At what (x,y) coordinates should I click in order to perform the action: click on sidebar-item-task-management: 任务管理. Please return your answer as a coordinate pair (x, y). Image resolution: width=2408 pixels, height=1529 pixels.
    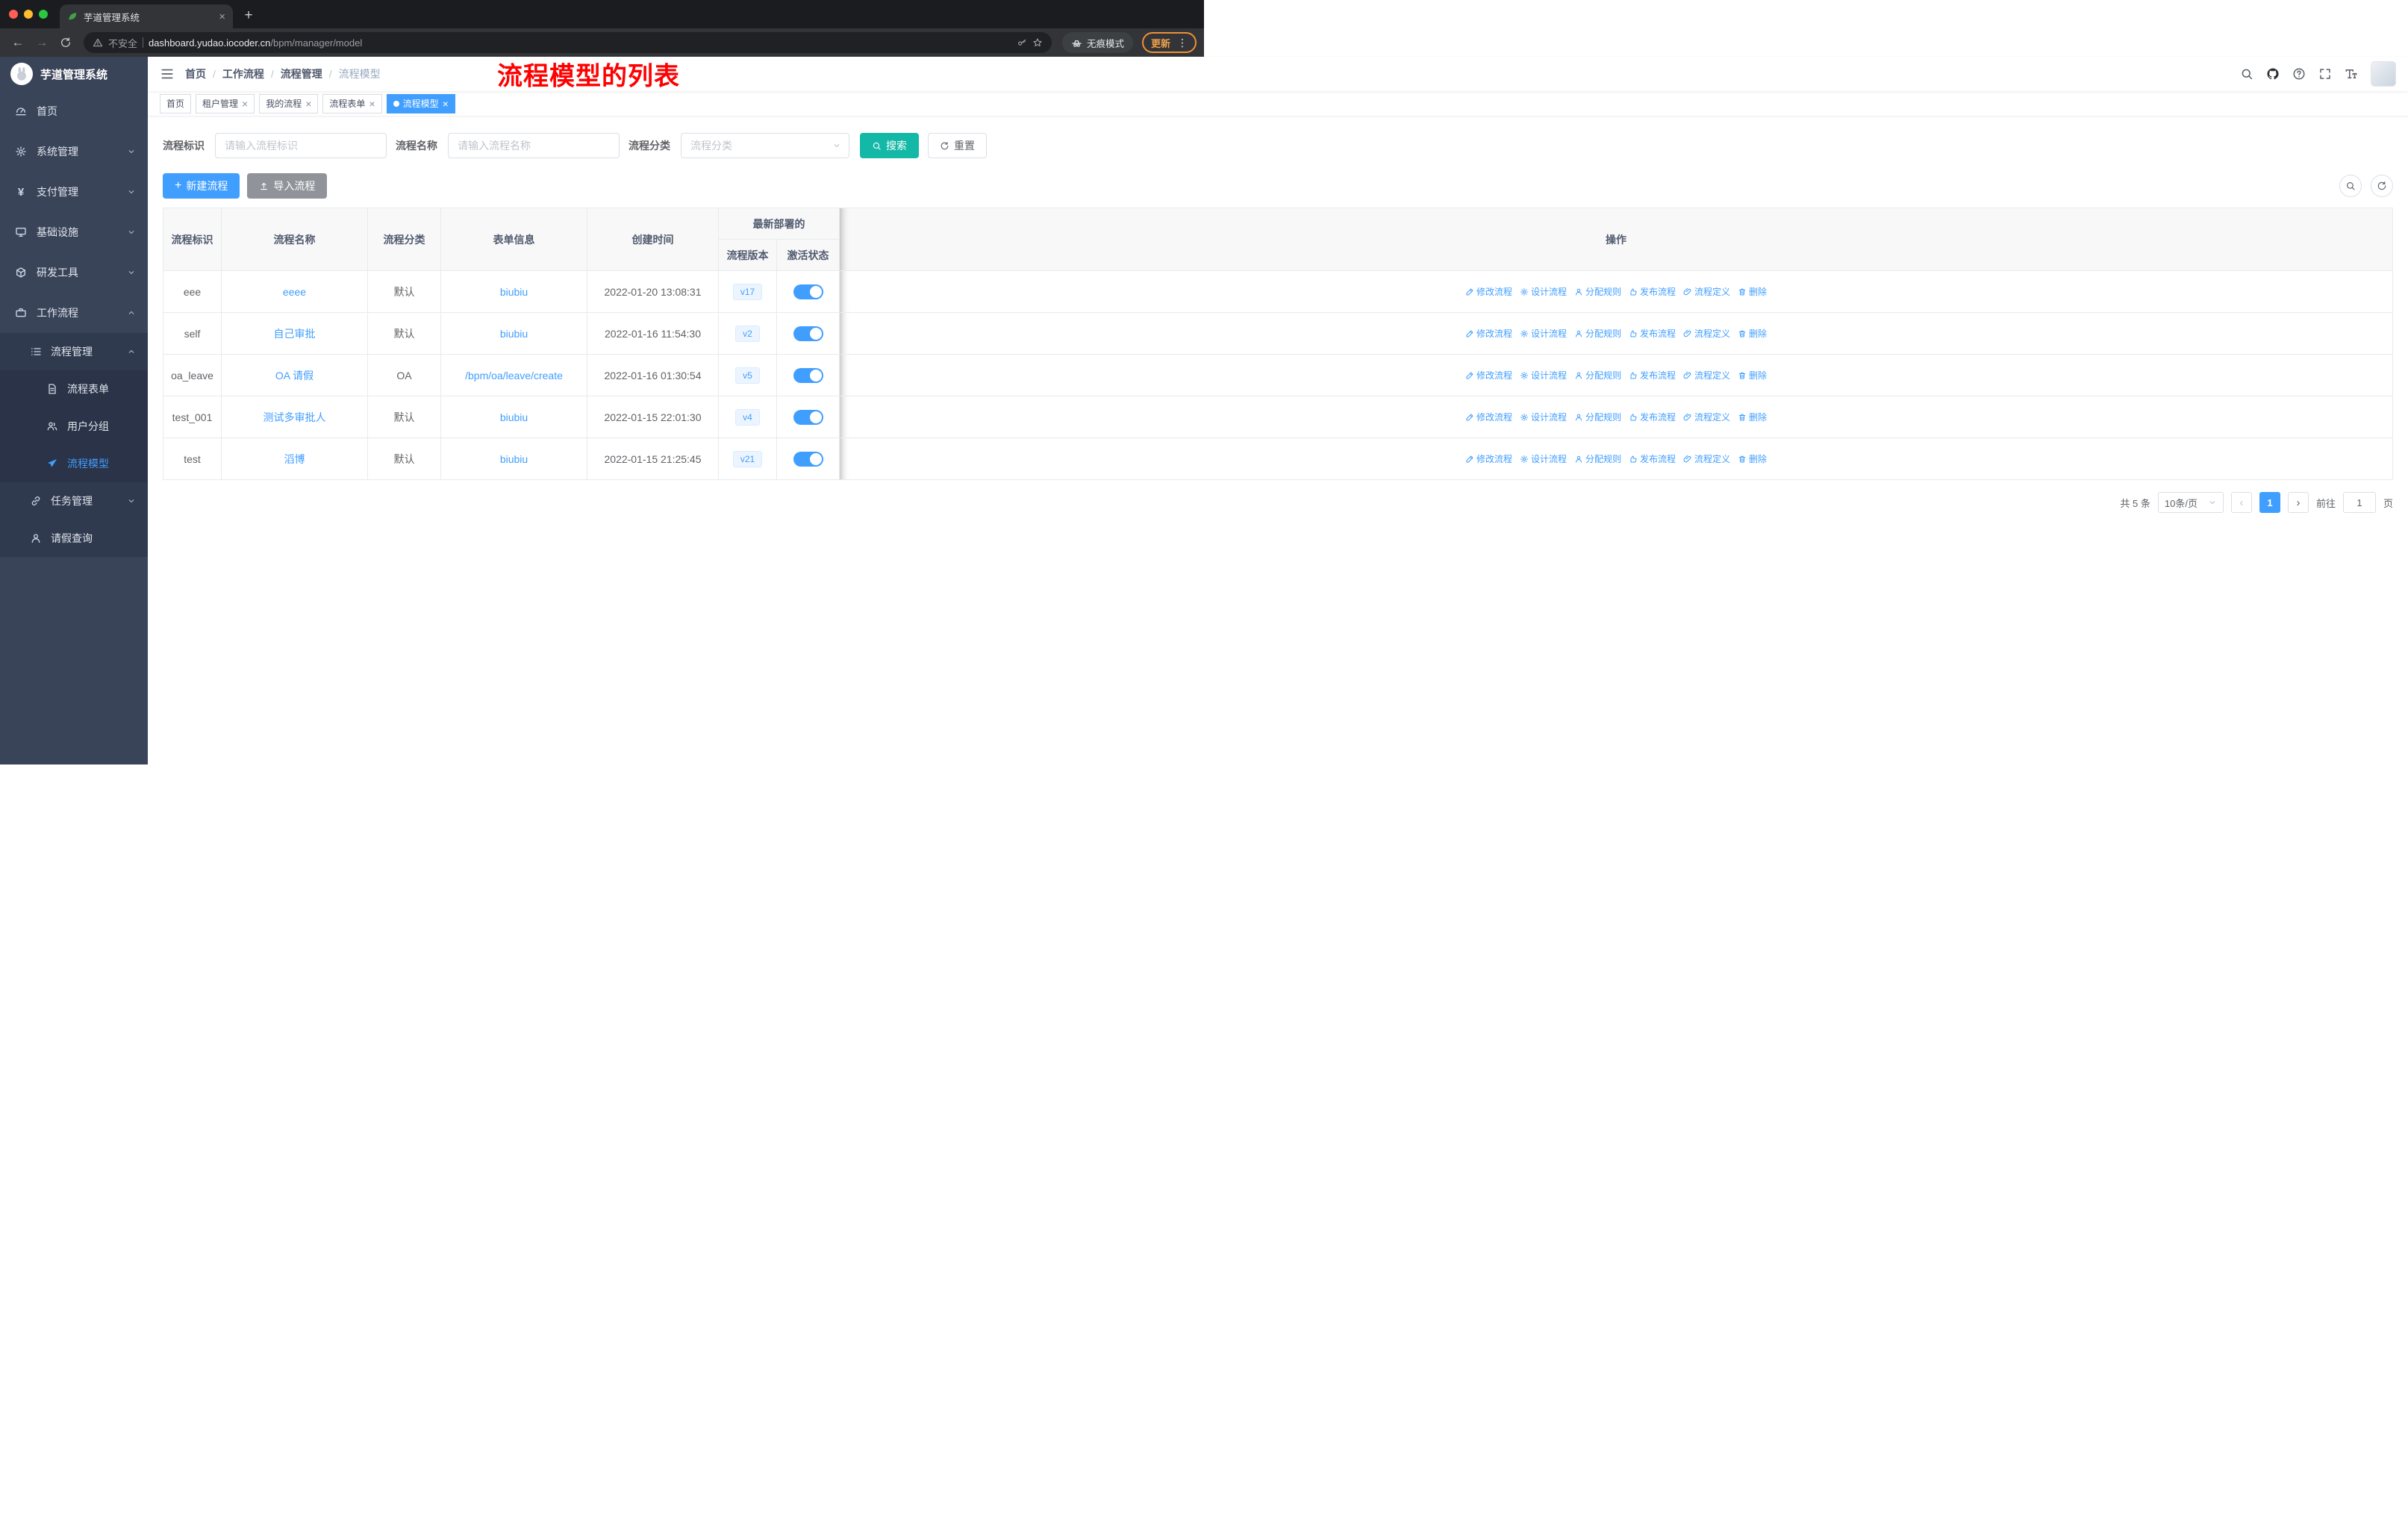
    Looking at the image, I should click on (74, 501).